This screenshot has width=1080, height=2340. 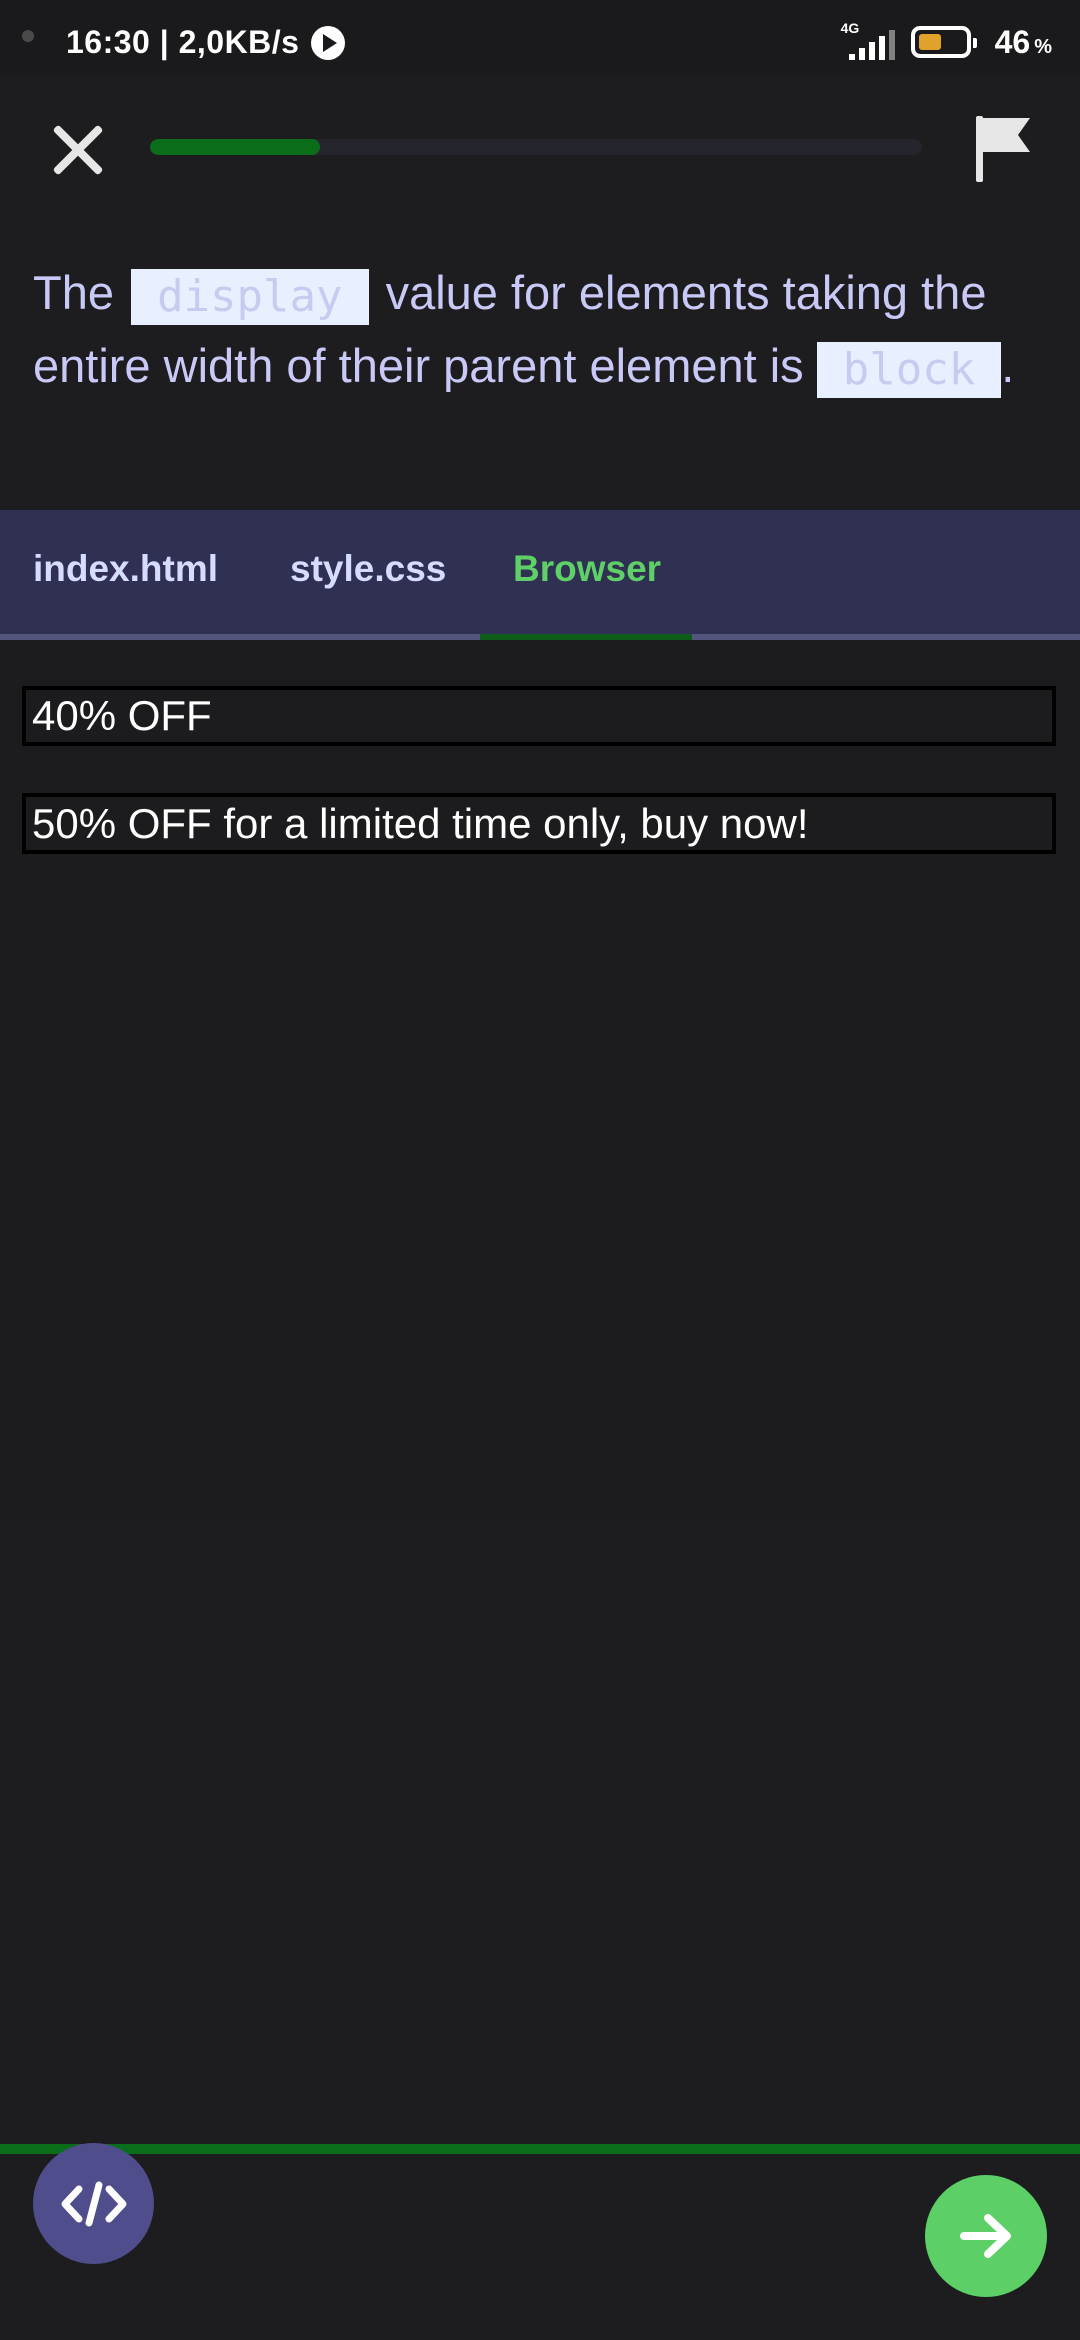 I want to click on question-part-1: The, so click(x=73, y=292).